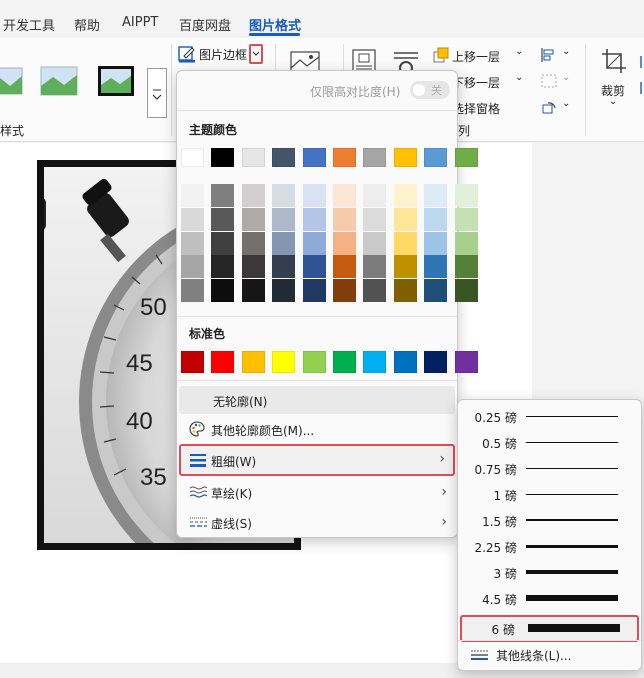 The width and height of the screenshot is (644, 678). Describe the element at coordinates (549, 598) in the screenshot. I see `line-weight-item: 4.5 磅` at that location.